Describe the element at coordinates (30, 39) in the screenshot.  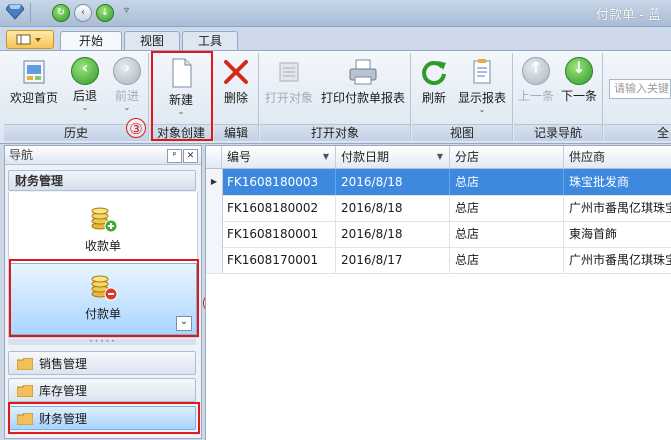
I see `app-menu-button` at that location.